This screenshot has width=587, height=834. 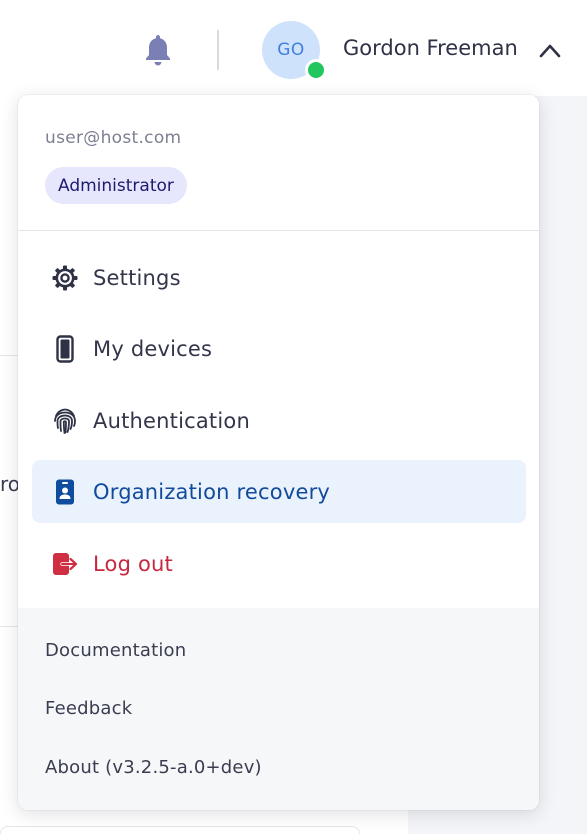 I want to click on menu-separator, so click(x=278, y=230).